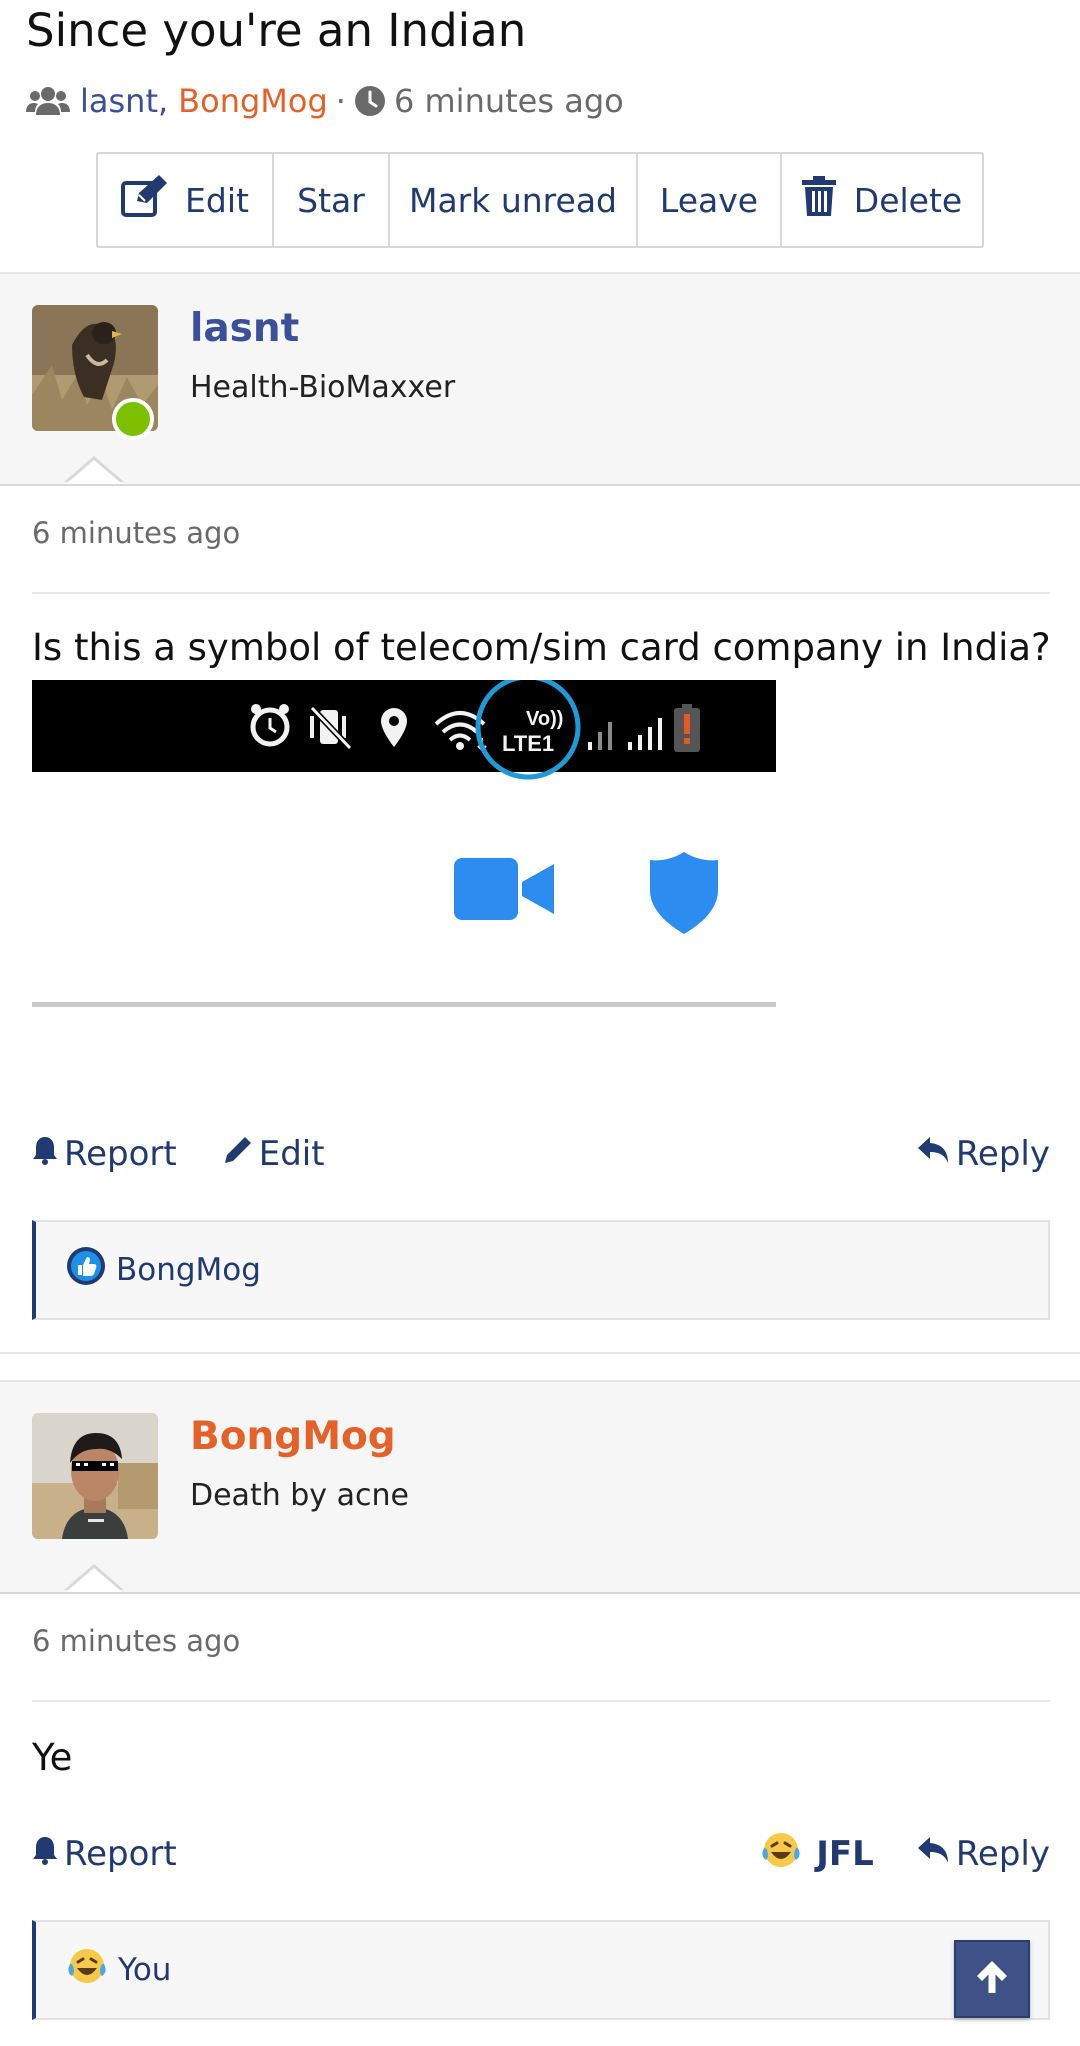 This screenshot has height=2046, width=1080. What do you see at coordinates (241, 1154) in the screenshot?
I see `pencil-icon` at bounding box center [241, 1154].